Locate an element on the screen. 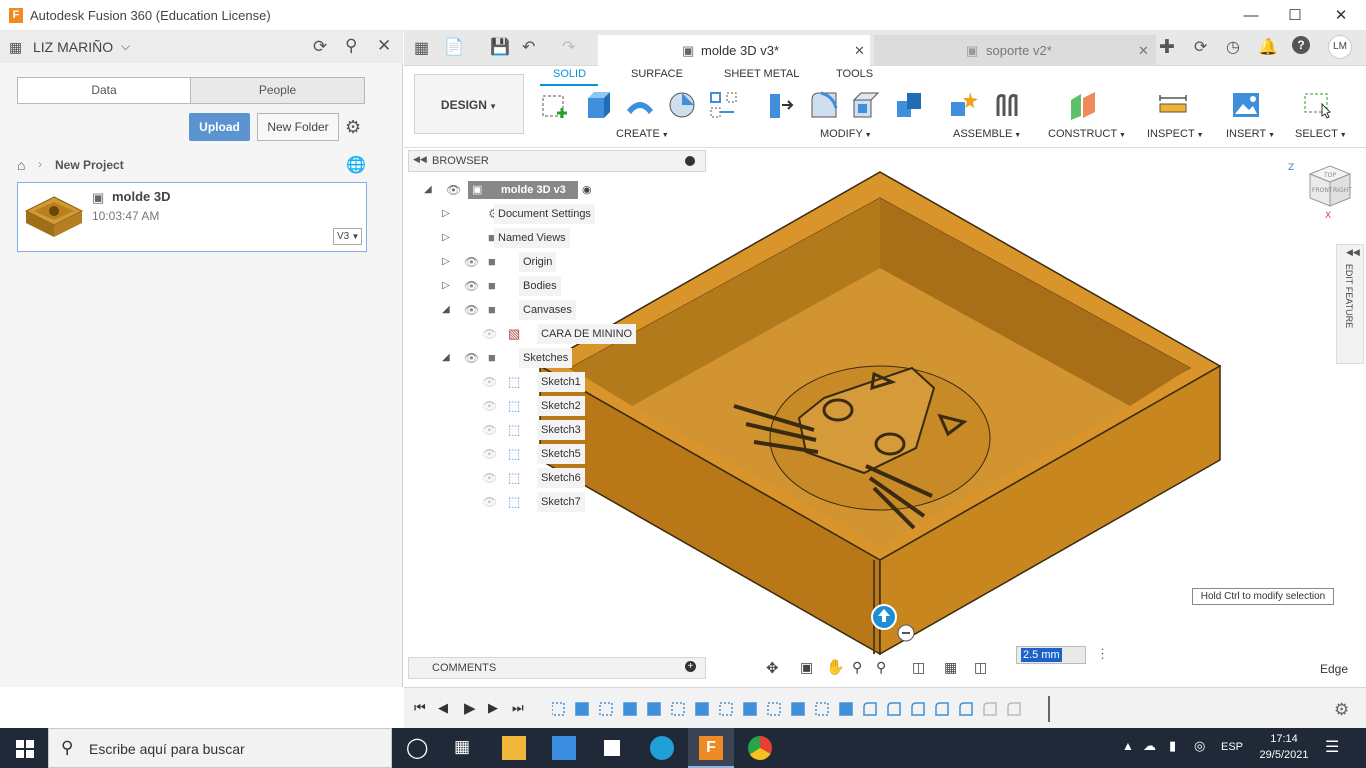 This screenshot has width=1366, height=768. pan-icon: ✋ is located at coordinates (835, 667).